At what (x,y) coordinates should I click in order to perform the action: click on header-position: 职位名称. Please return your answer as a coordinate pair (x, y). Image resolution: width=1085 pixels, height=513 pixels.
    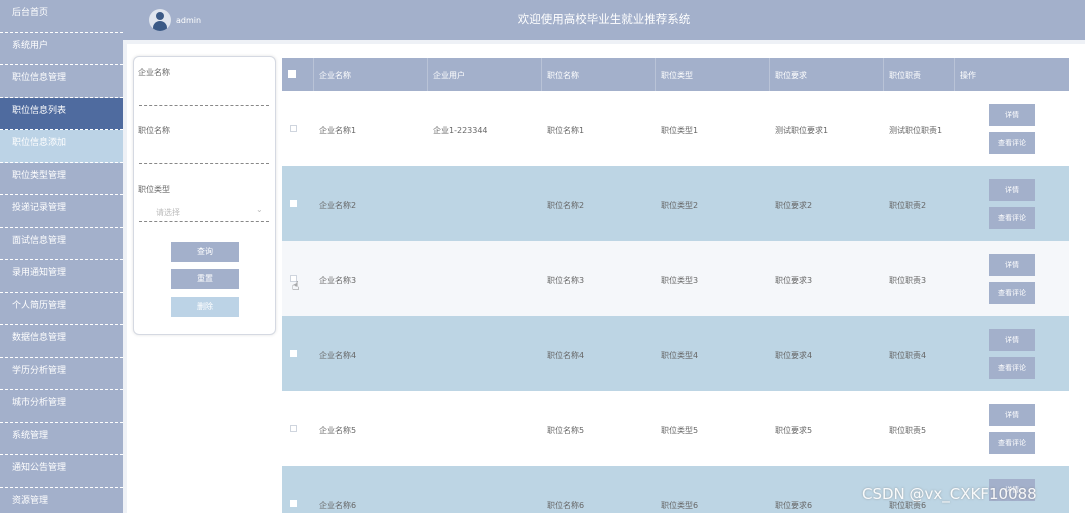
    Looking at the image, I should click on (563, 75).